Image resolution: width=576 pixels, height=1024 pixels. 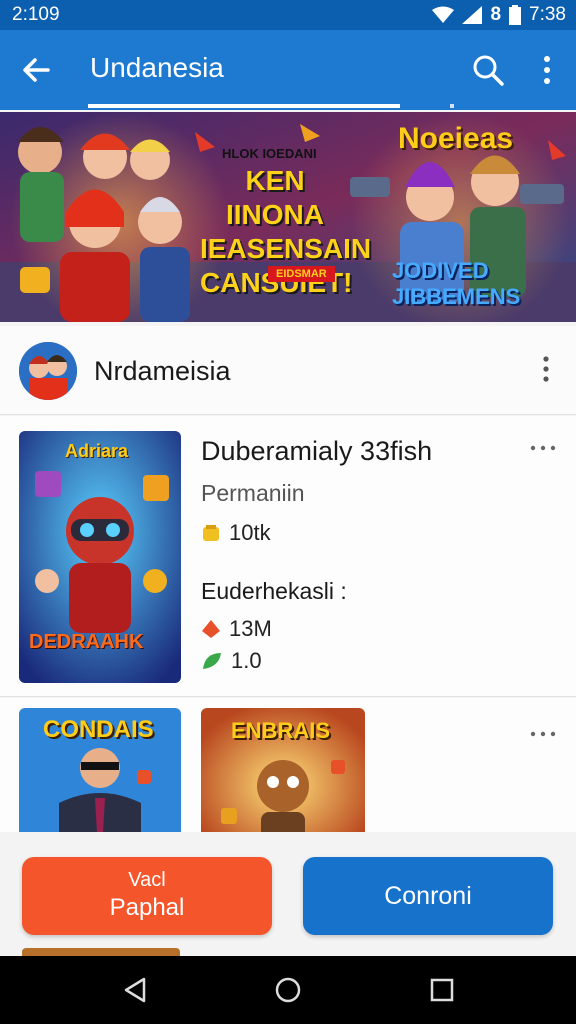 I want to click on avatar, so click(x=48, y=371).